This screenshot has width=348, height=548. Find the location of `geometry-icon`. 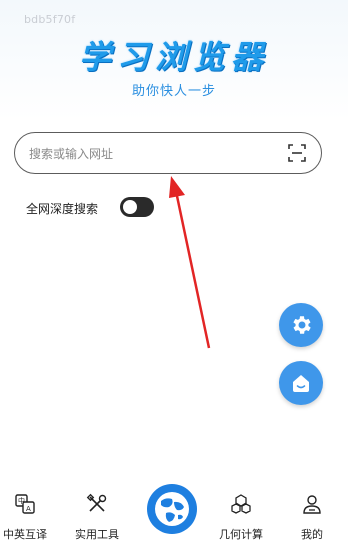

geometry-icon is located at coordinates (241, 504).